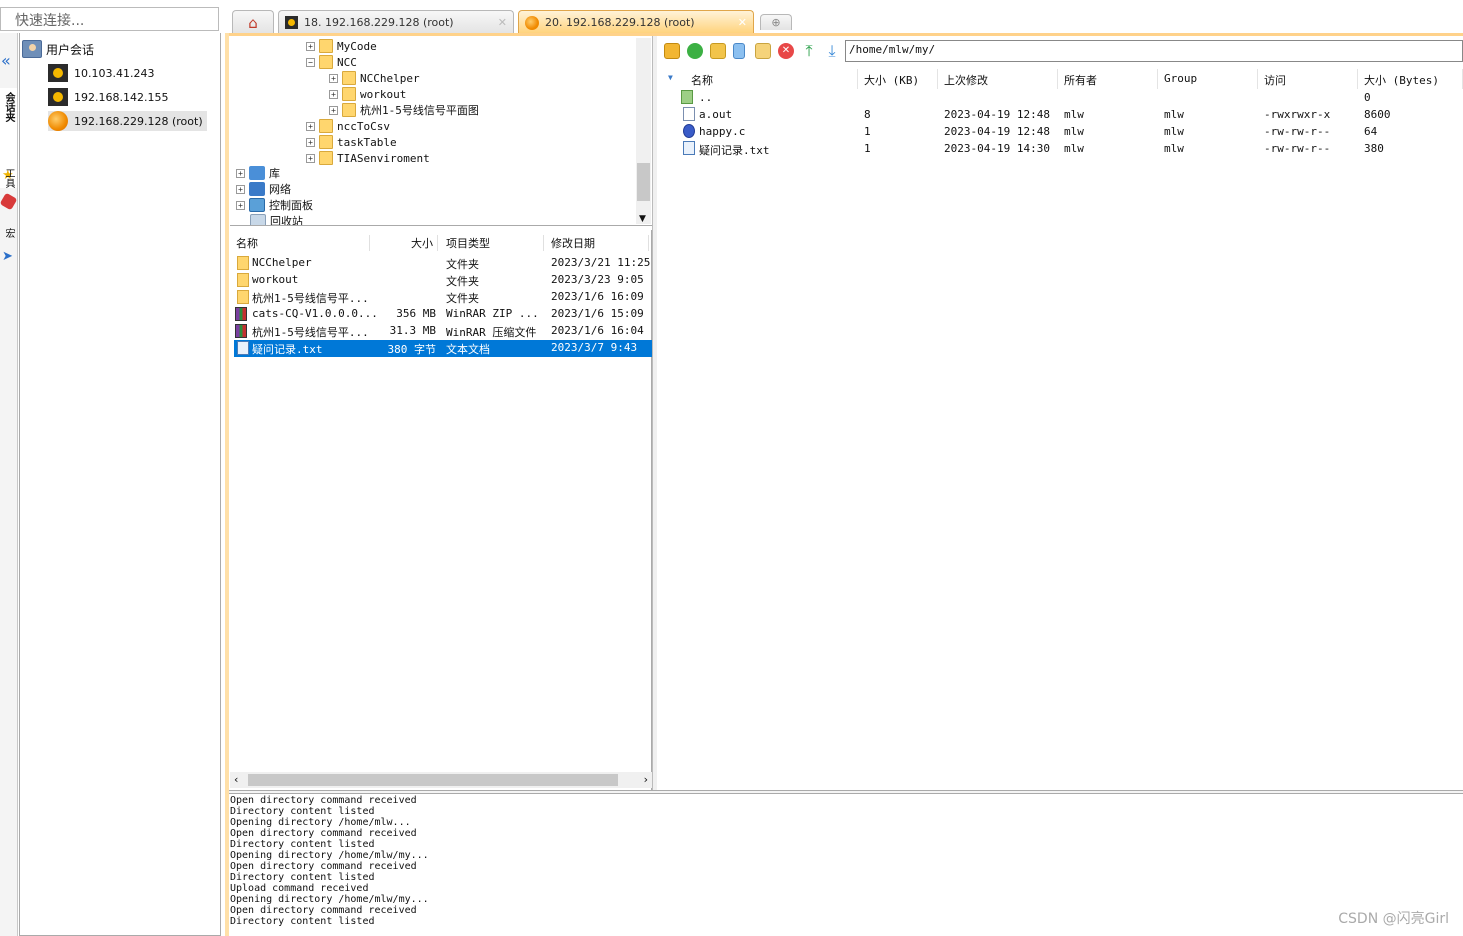 This screenshot has height=936, width=1463. I want to click on log-splitter, so click(846, 792).